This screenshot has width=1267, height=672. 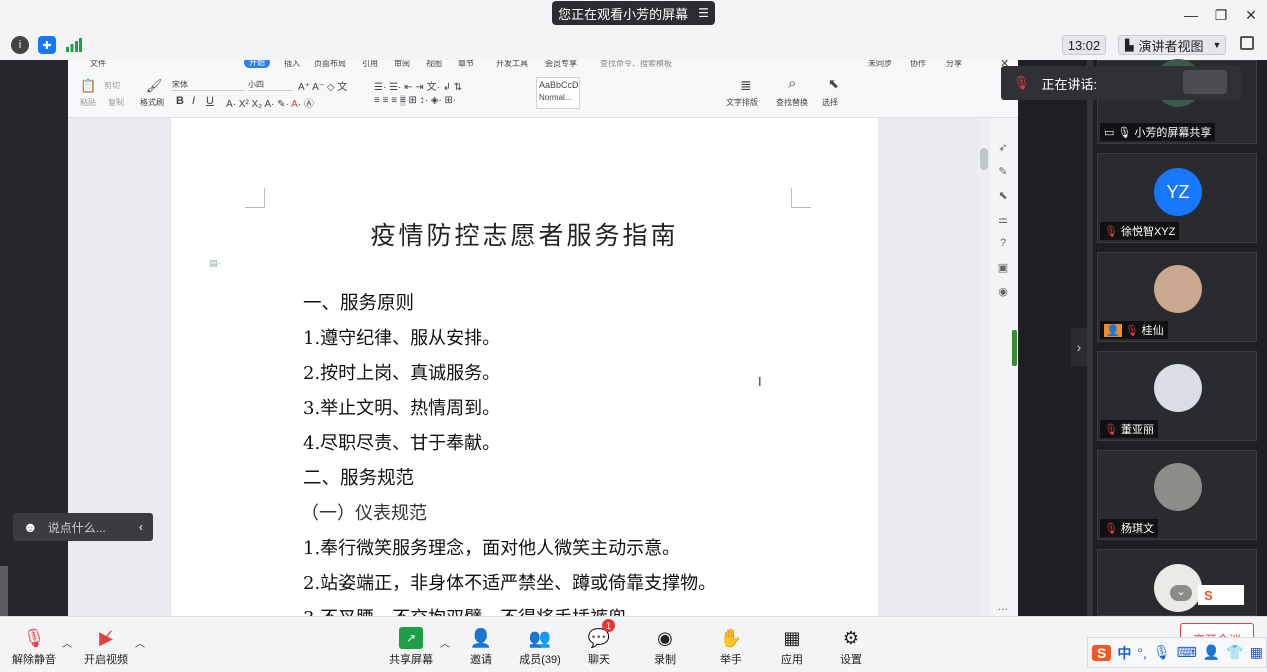 What do you see at coordinates (180, 101) in the screenshot?
I see `bold-icon: B` at bounding box center [180, 101].